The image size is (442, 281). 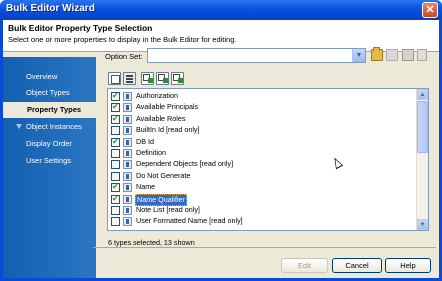 I want to click on nav-item-object-instances: Object Instances, so click(x=49, y=127).